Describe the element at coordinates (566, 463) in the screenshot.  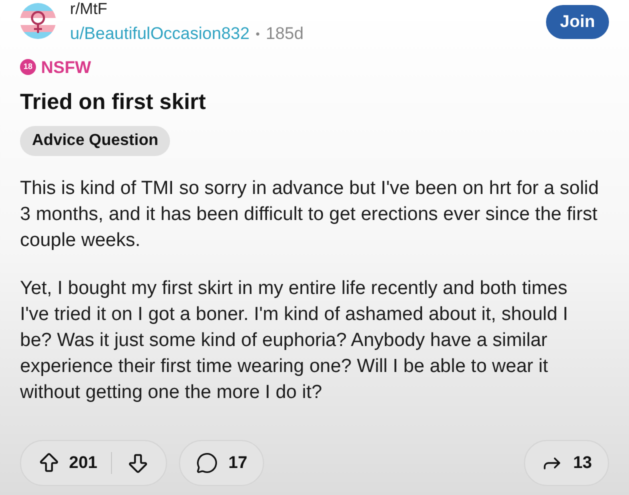
I see `share-button: 13` at that location.